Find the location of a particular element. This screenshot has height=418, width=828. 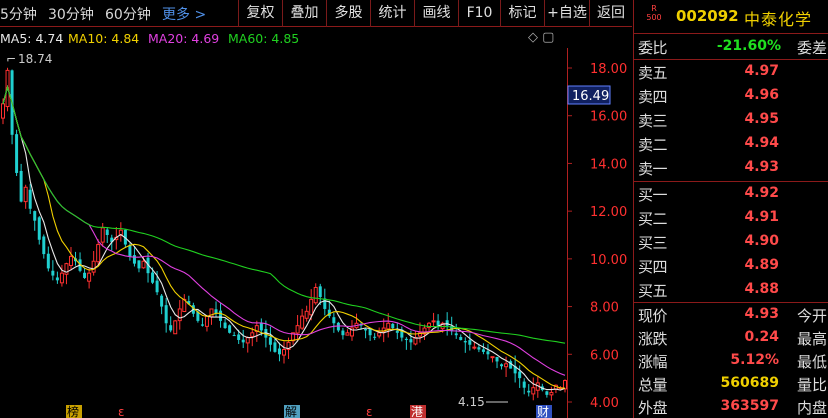

period-60min: 60分钟 is located at coordinates (128, 14).